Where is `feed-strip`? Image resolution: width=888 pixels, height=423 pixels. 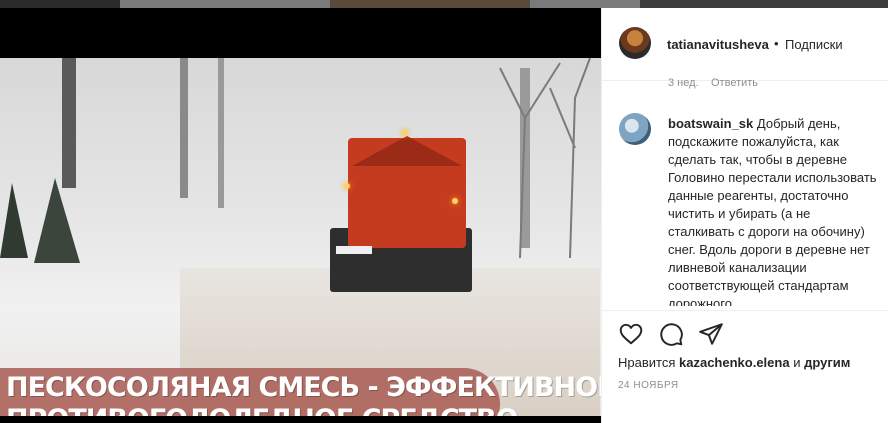 feed-strip is located at coordinates (444, 4).